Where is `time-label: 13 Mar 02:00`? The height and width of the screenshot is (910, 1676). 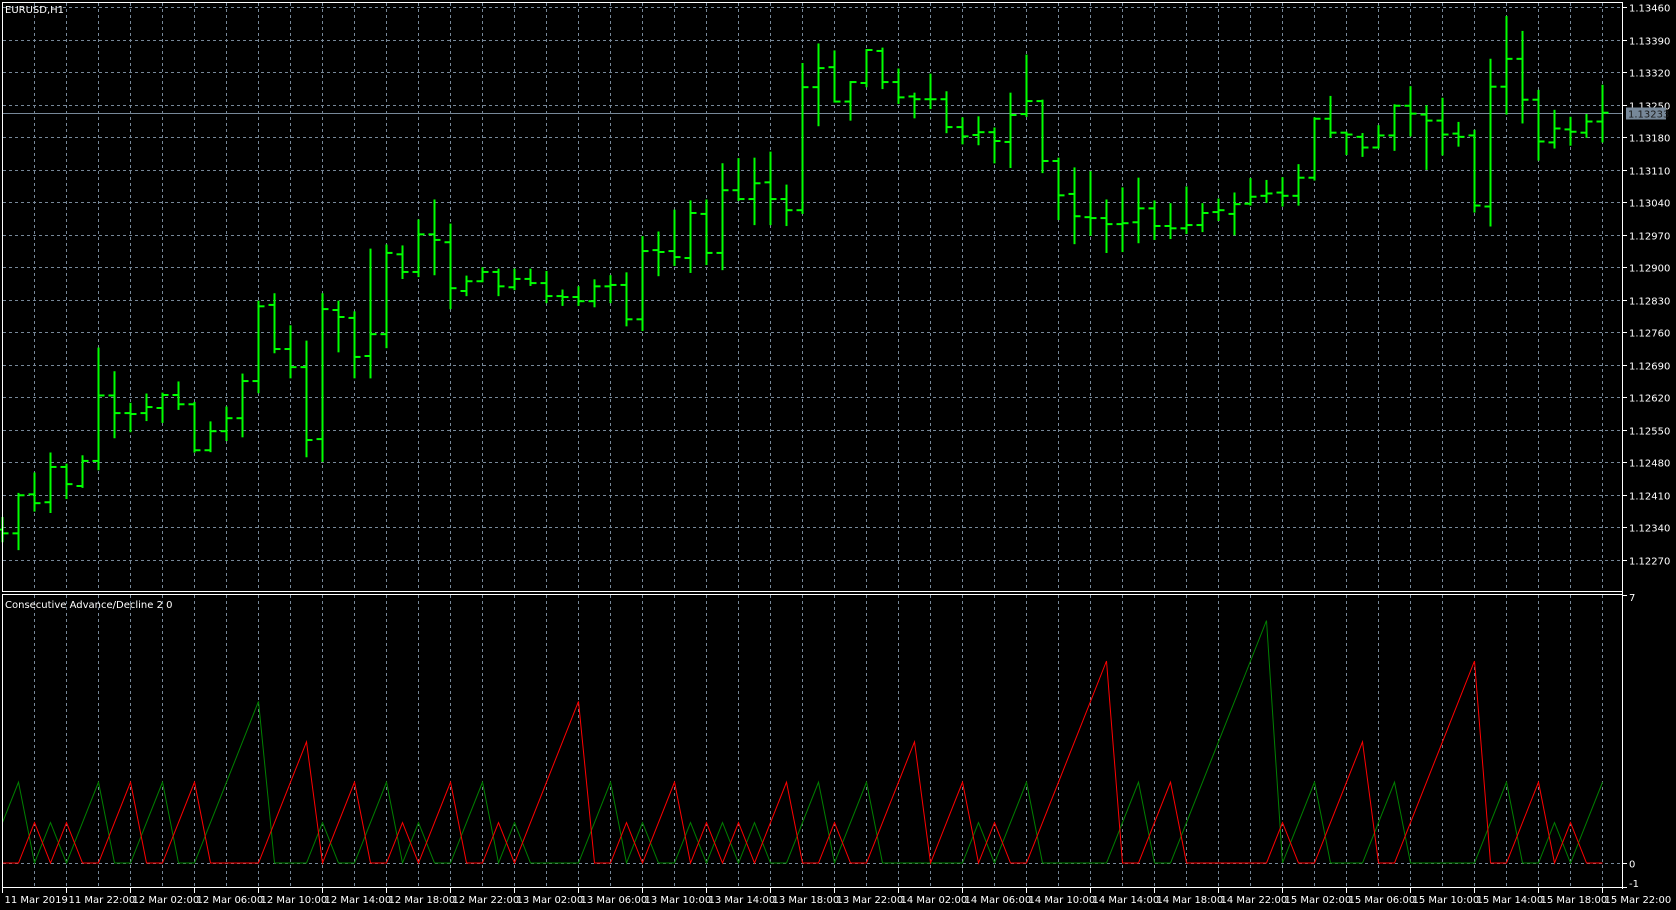
time-label: 13 Mar 02:00 is located at coordinates (550, 900).